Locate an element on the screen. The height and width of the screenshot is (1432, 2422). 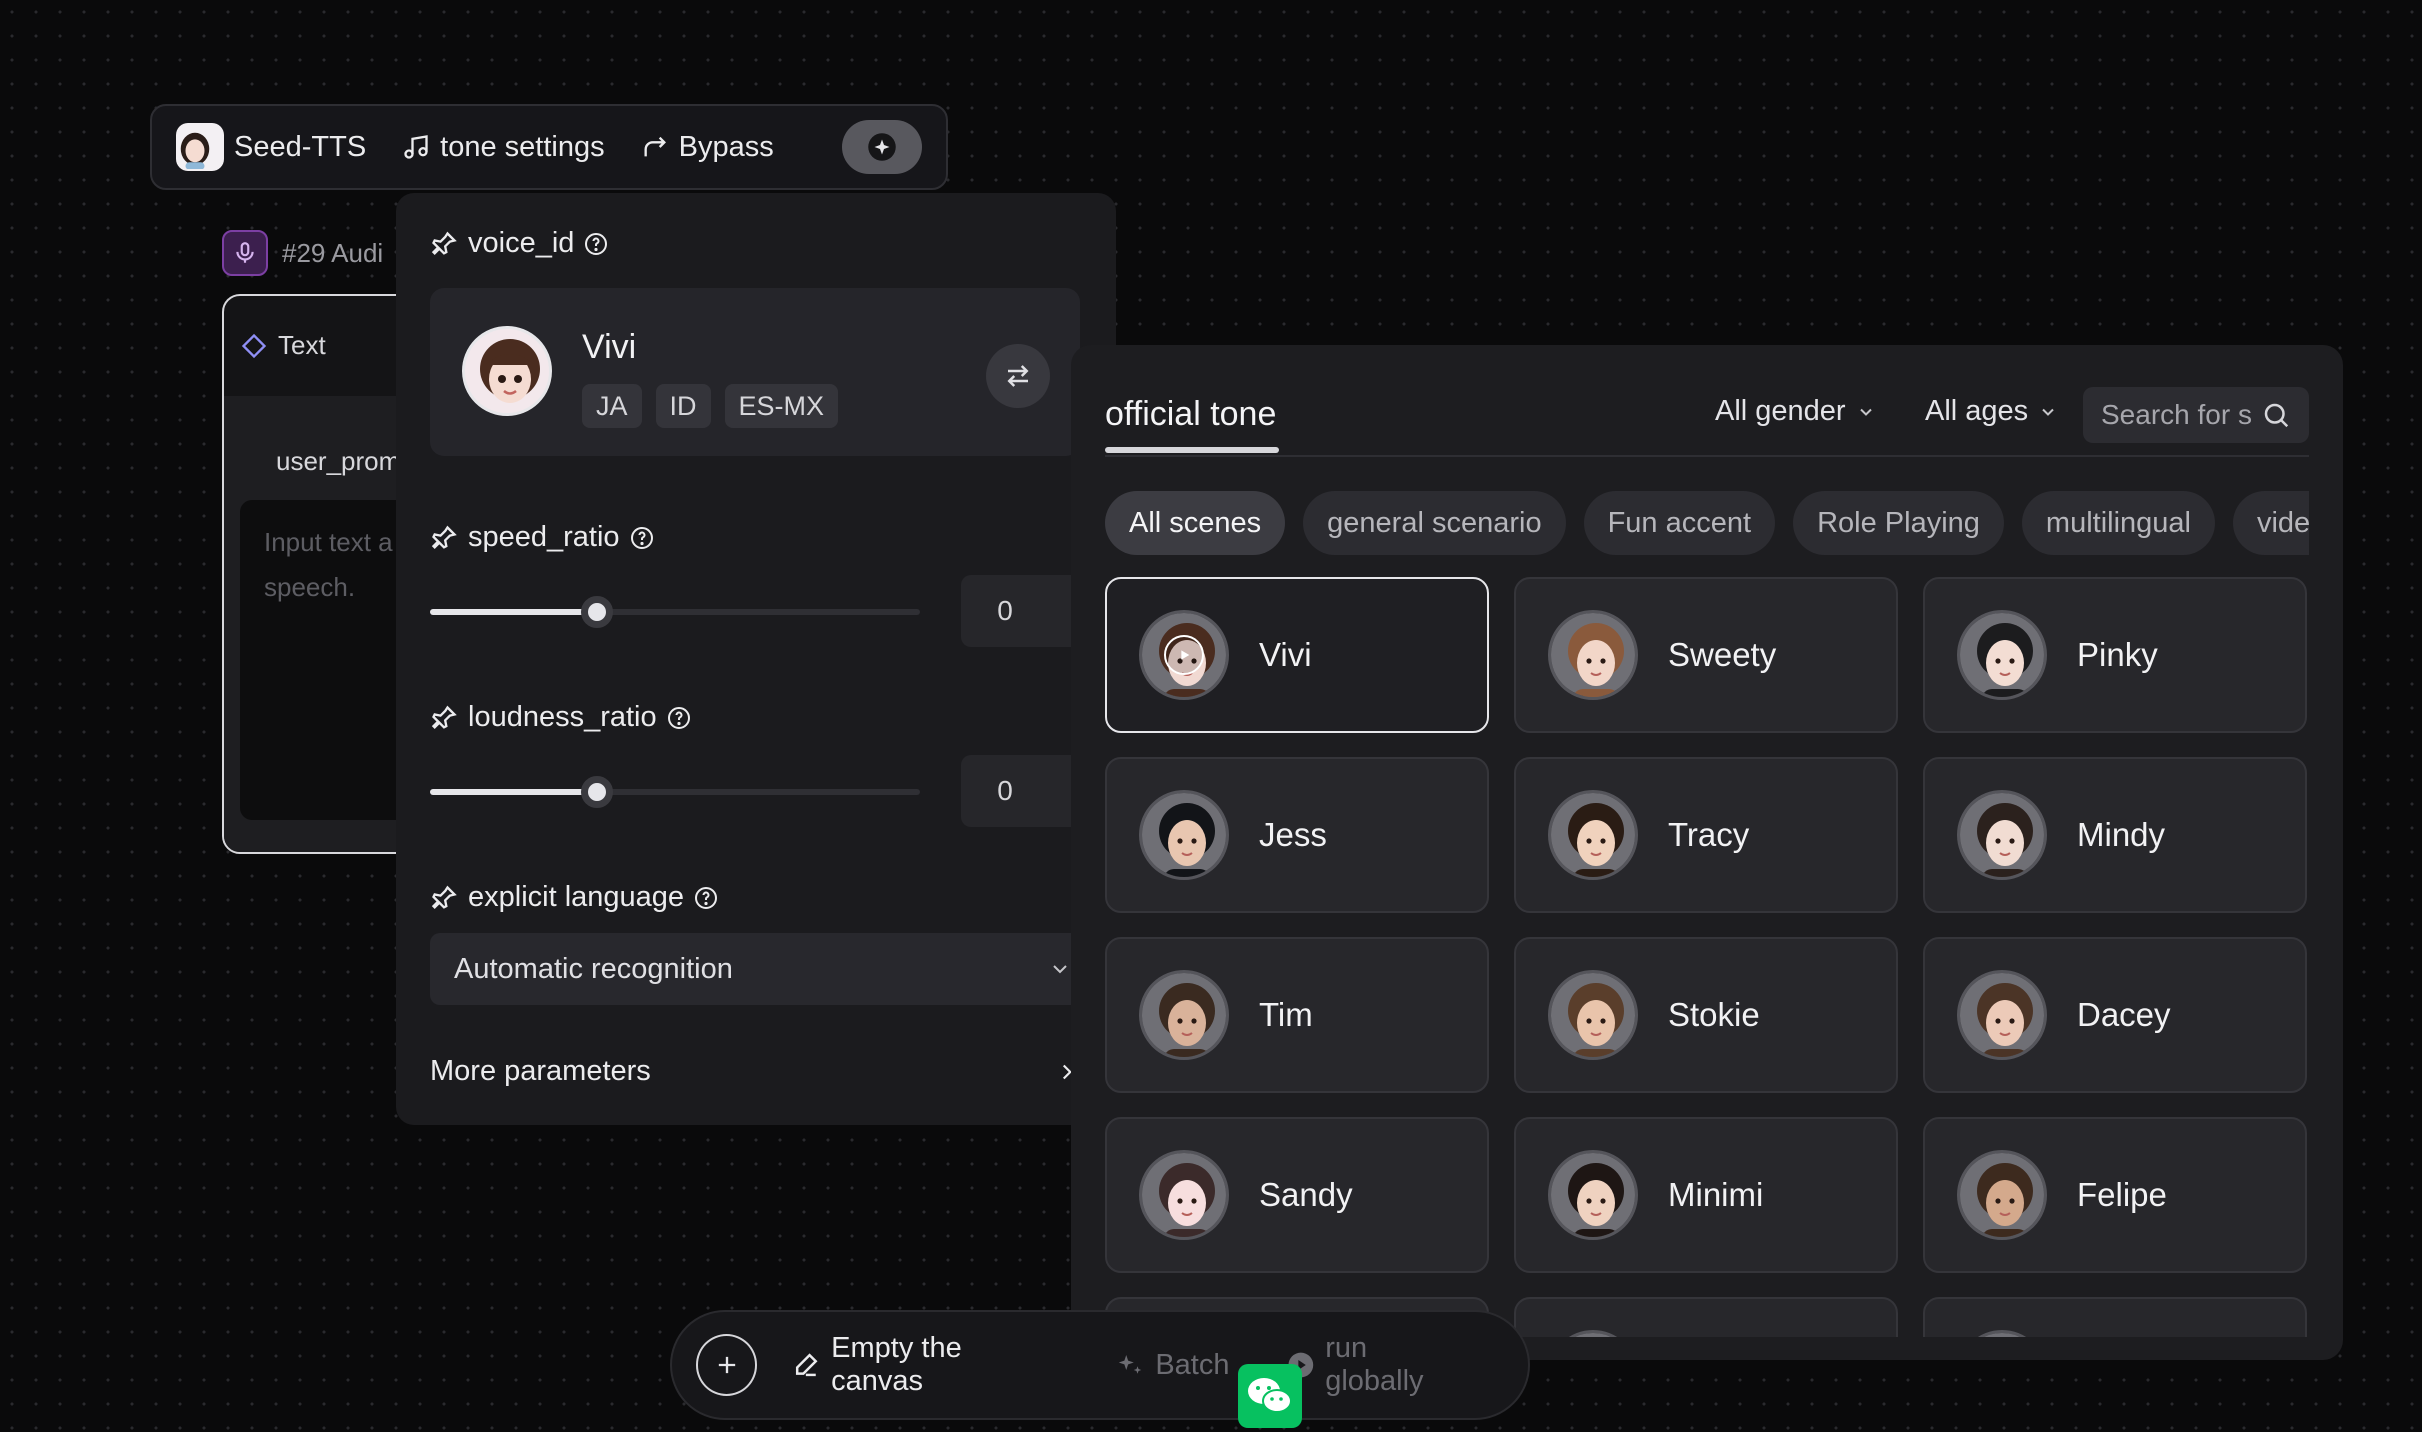
node-header: Seed-TTS tone settings Bypass is located at coordinates (549, 147).